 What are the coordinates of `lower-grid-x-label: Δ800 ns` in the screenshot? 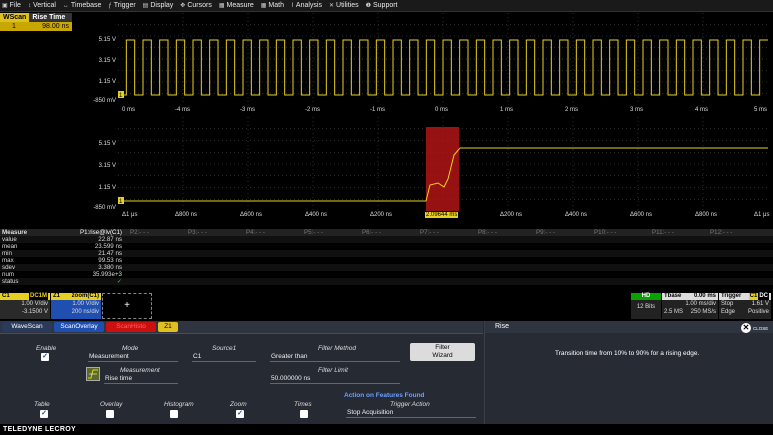 It's located at (706, 215).